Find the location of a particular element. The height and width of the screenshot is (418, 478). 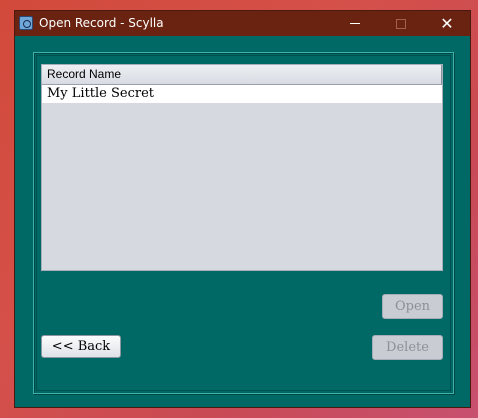

maximize-button is located at coordinates (401, 23).